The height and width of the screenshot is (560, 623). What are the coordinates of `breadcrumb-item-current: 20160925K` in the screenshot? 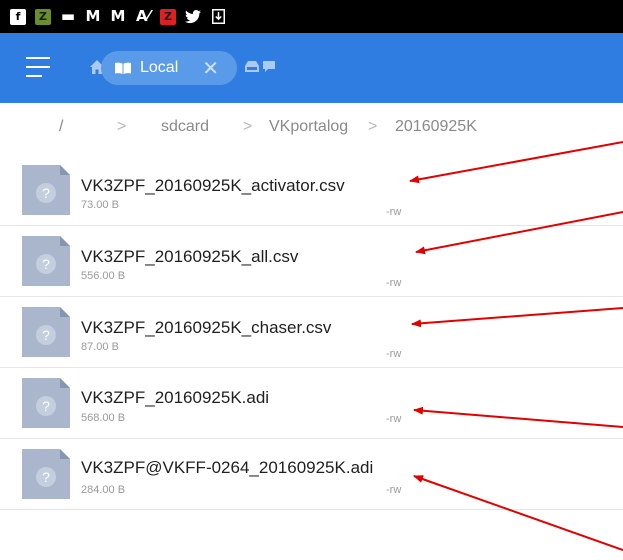 It's located at (436, 127).